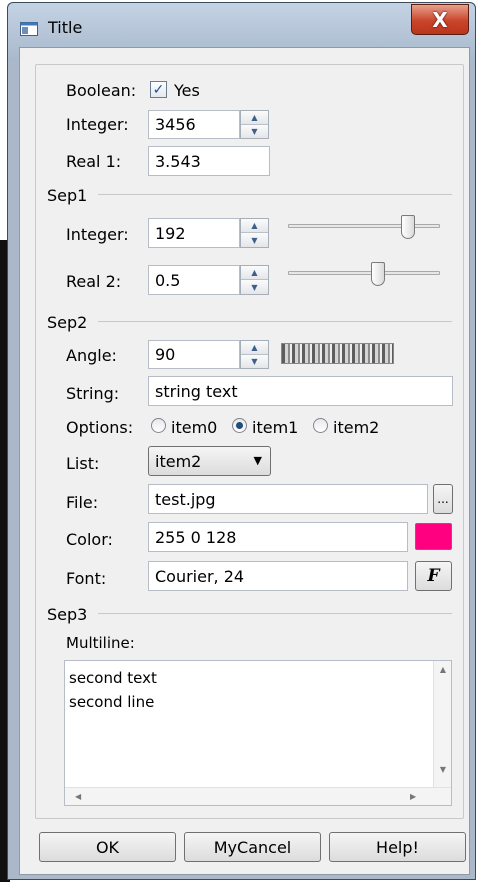 This screenshot has height=882, width=478. Describe the element at coordinates (209, 161) in the screenshot. I see `real1-input: 3.543` at that location.